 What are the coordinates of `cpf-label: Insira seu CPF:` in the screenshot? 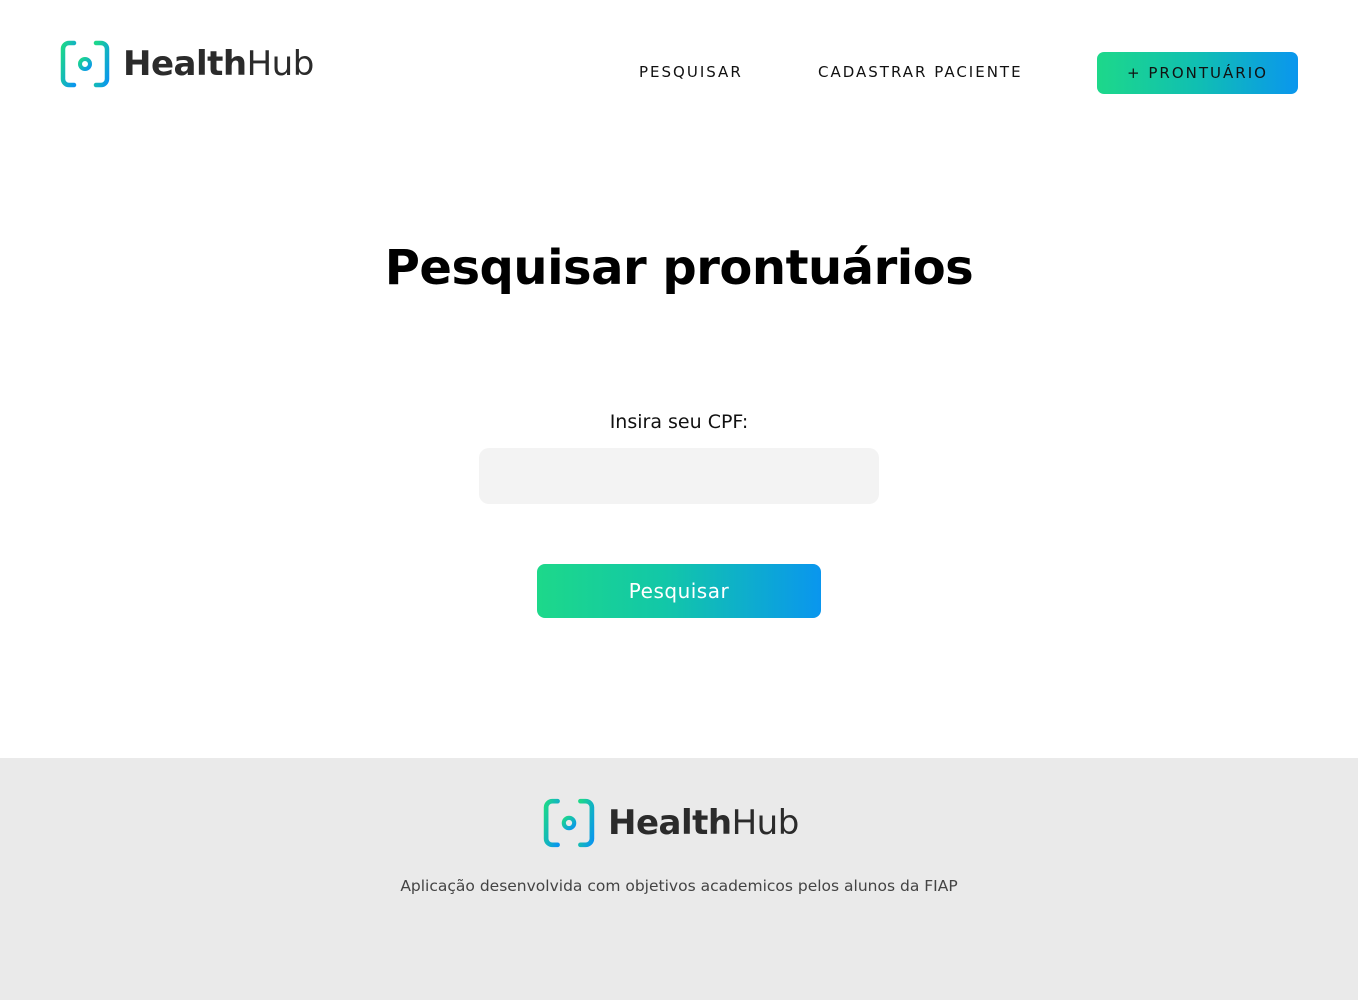 It's located at (679, 422).